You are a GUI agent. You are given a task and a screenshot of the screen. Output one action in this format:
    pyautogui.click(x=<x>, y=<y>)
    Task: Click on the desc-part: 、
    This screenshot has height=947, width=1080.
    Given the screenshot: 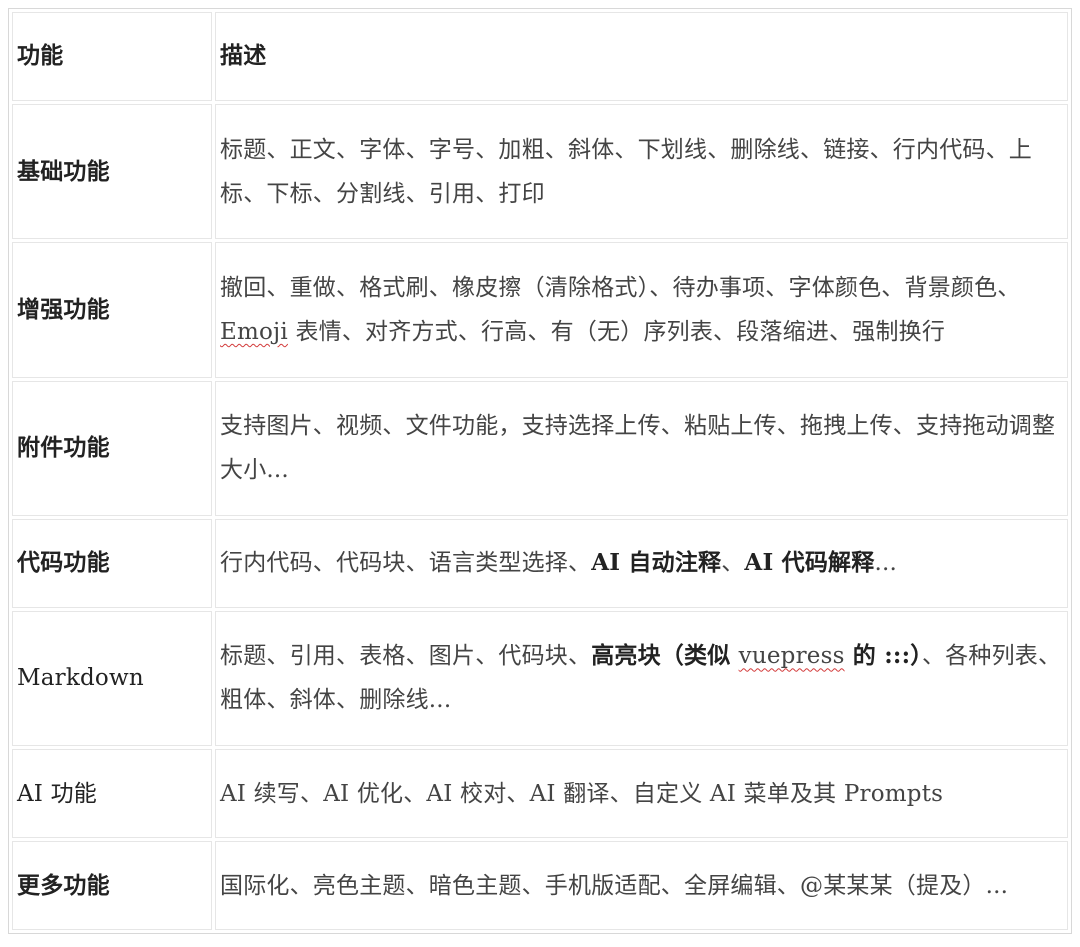 What is the action you would take?
    pyautogui.click(x=733, y=563)
    